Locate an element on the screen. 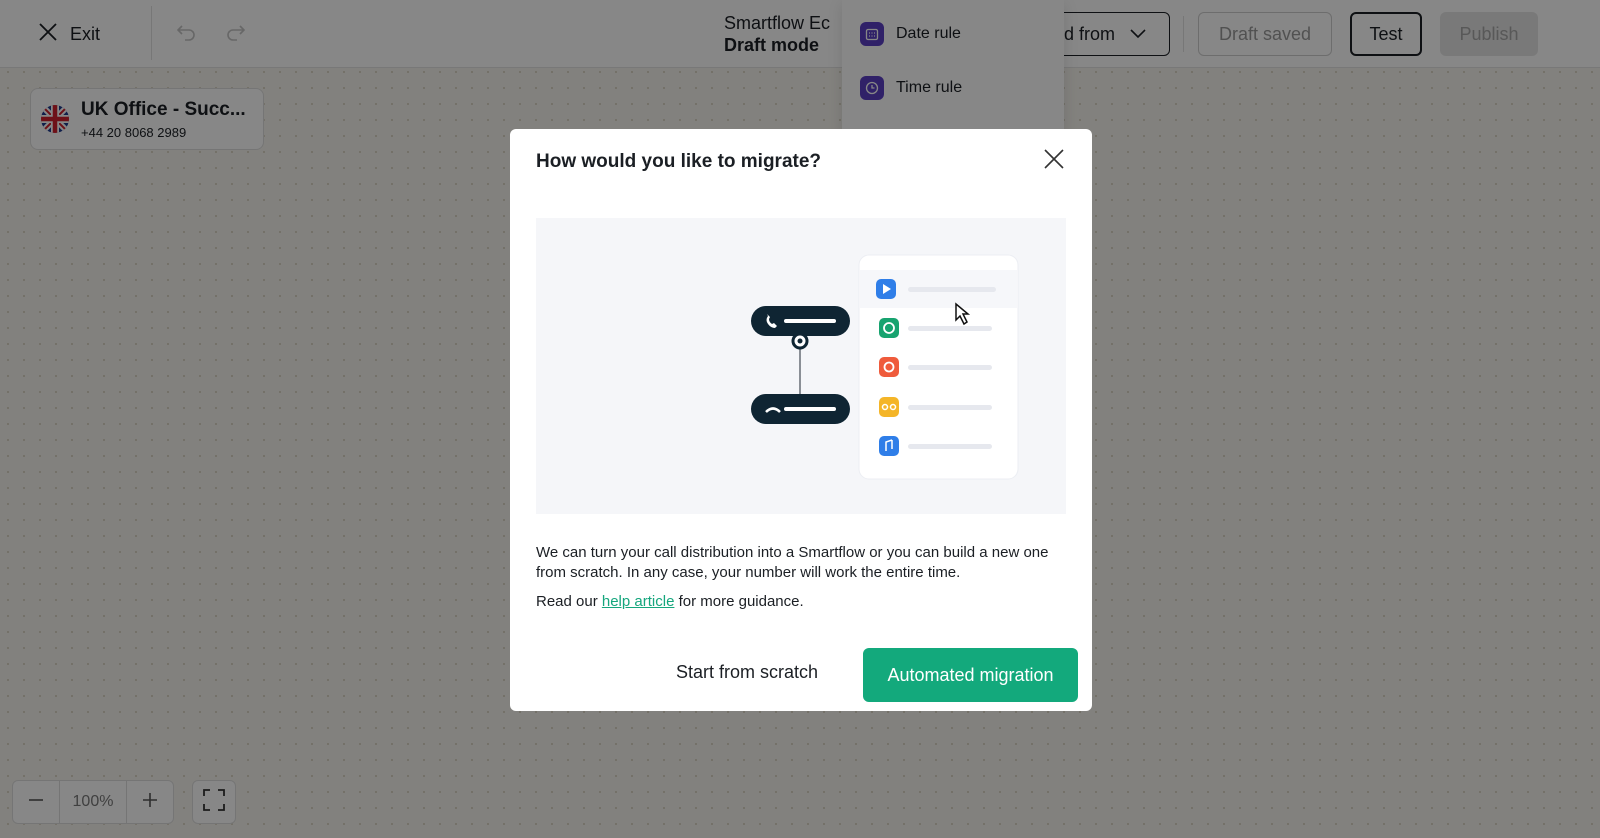  migration-illustration is located at coordinates (801, 366).